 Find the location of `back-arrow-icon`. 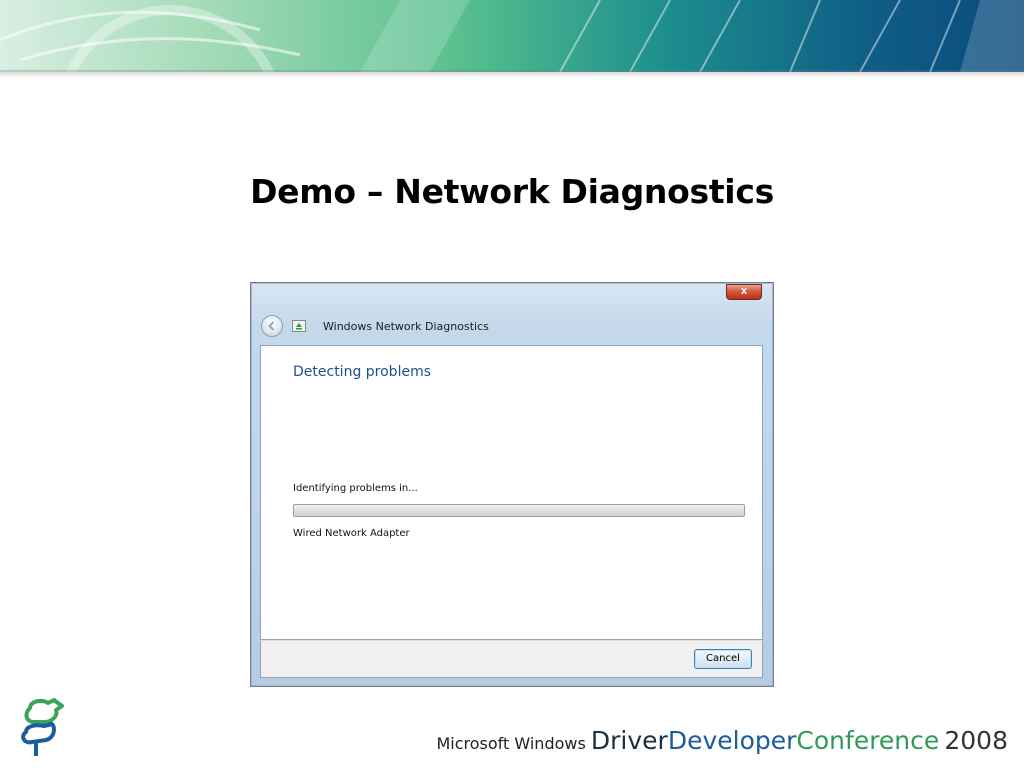

back-arrow-icon is located at coordinates (271, 326).